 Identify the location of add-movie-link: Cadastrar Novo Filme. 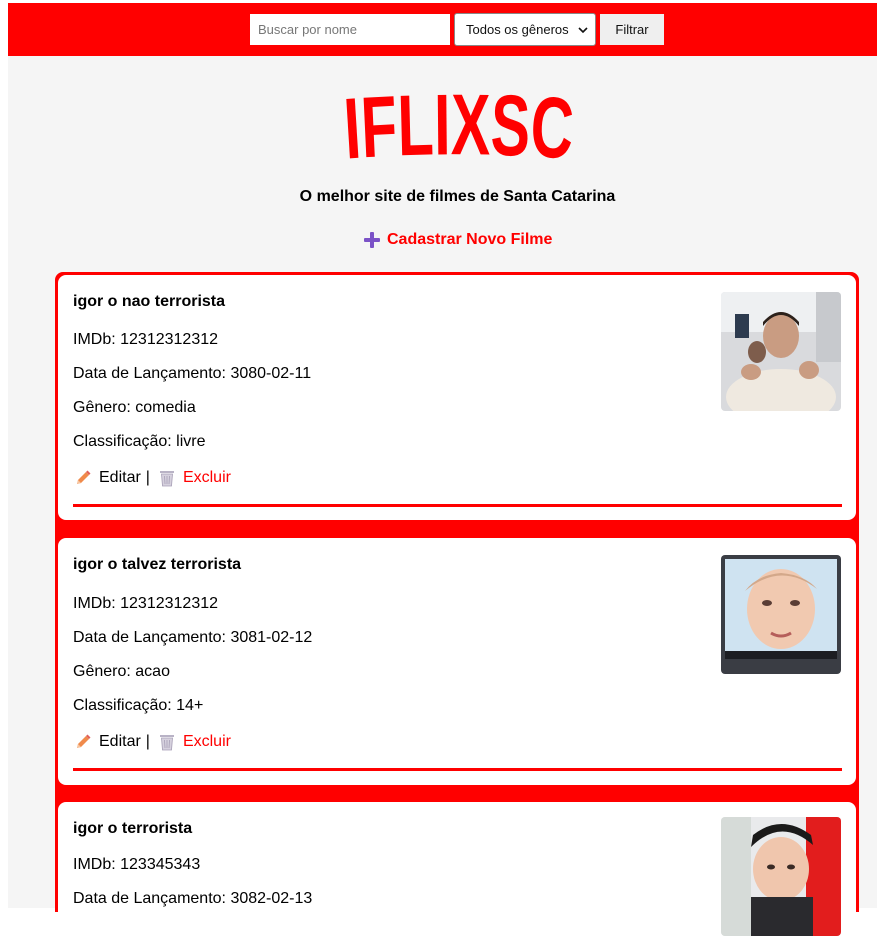
(457, 240).